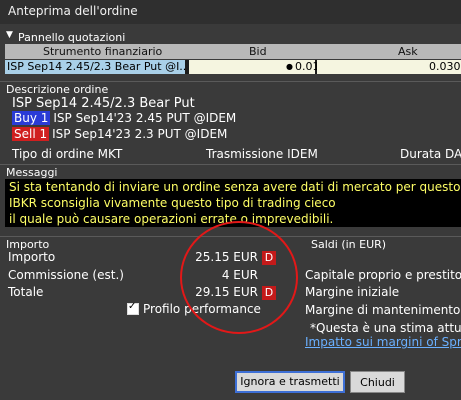 Image resolution: width=461 pixels, height=400 pixels. Describe the element at coordinates (67, 154) in the screenshot. I see `order-type: Tipo di ordine MKT` at that location.